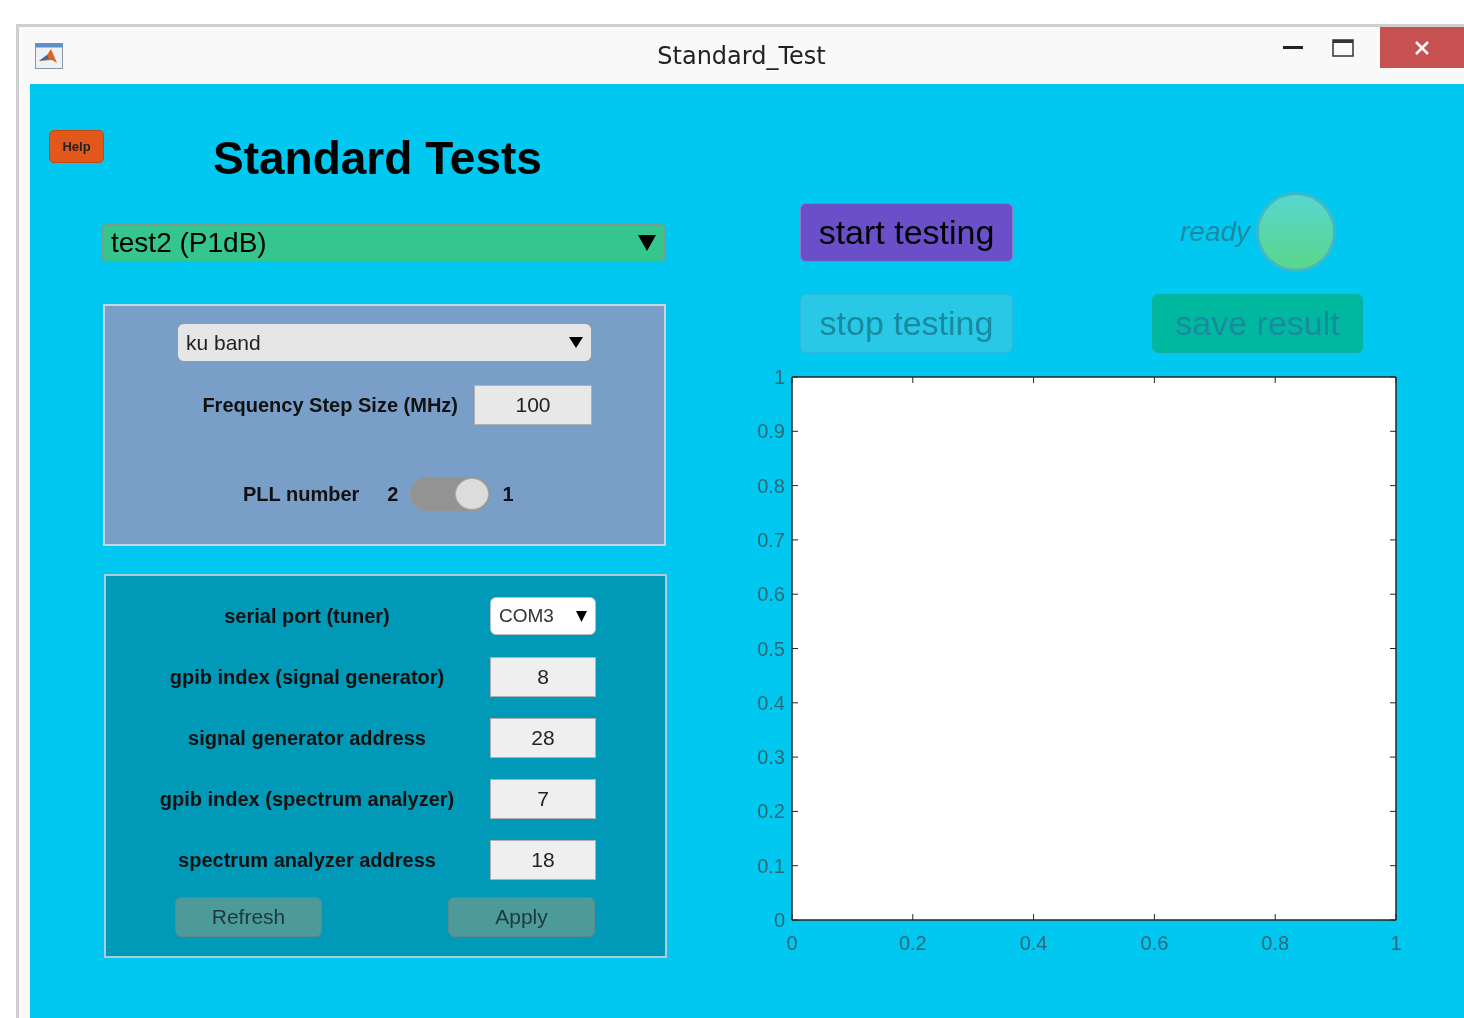  I want to click on input-field: 8, so click(543, 677).